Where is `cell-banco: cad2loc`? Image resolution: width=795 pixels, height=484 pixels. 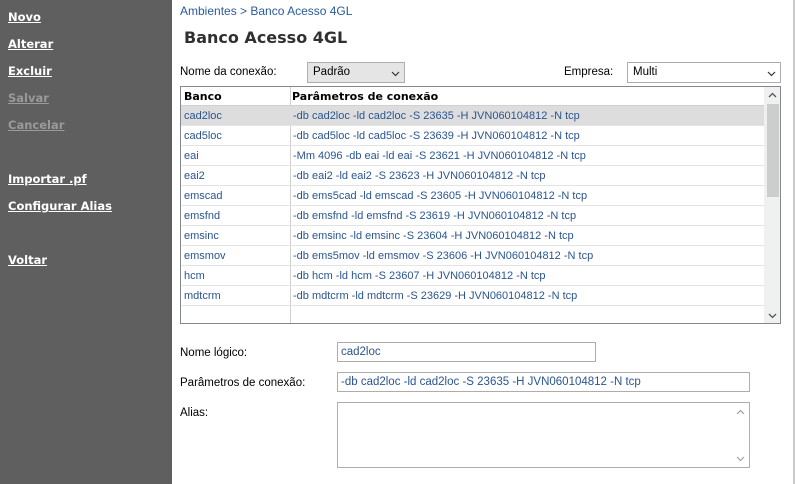
cell-banco: cad2loc is located at coordinates (203, 116).